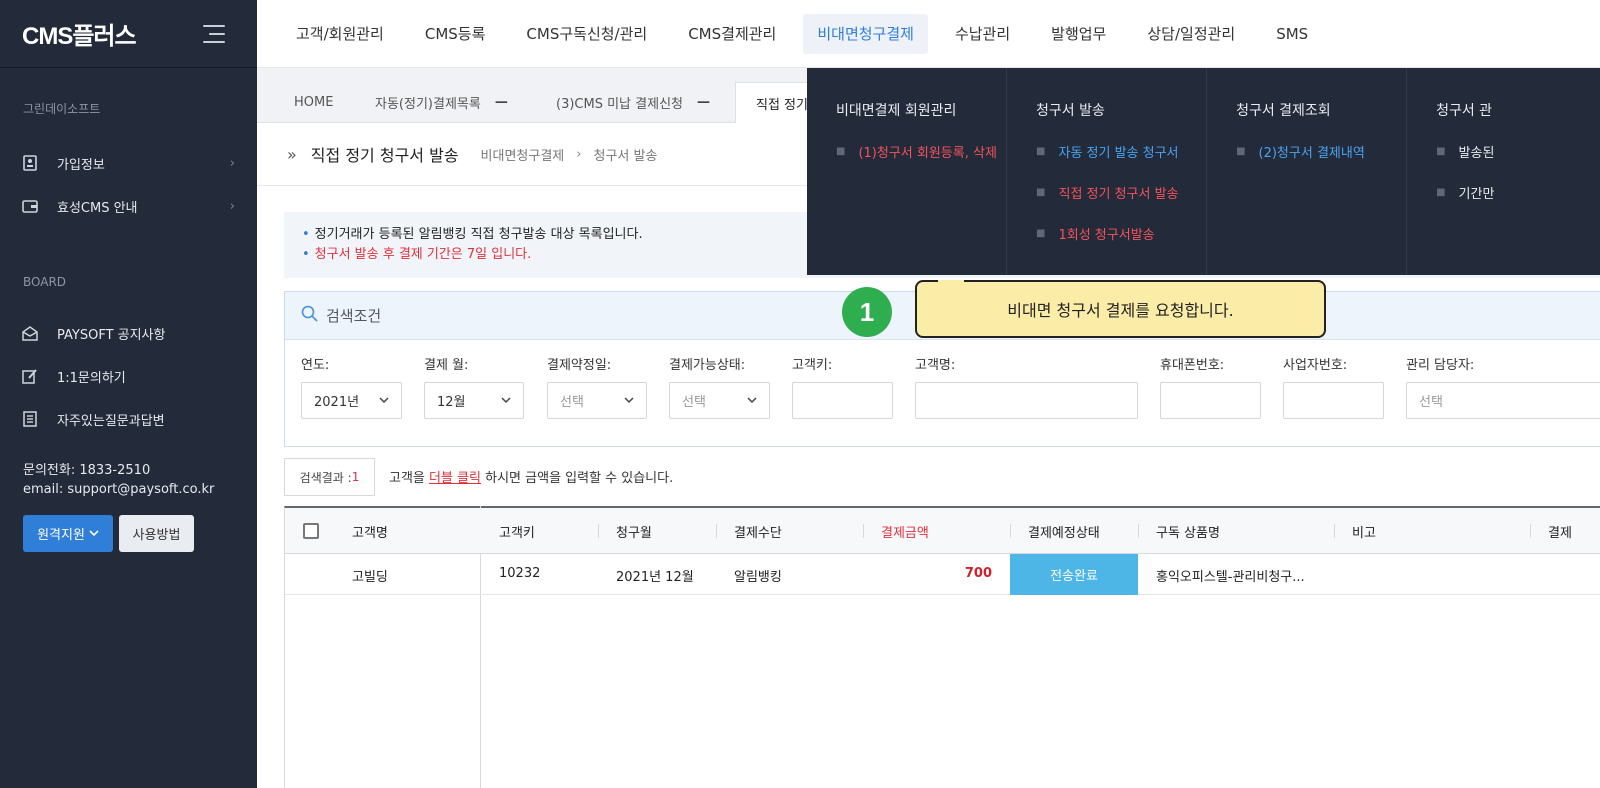 The image size is (1600, 788). I want to click on contact-phone: 문의전화: 1833-2510, so click(87, 470).